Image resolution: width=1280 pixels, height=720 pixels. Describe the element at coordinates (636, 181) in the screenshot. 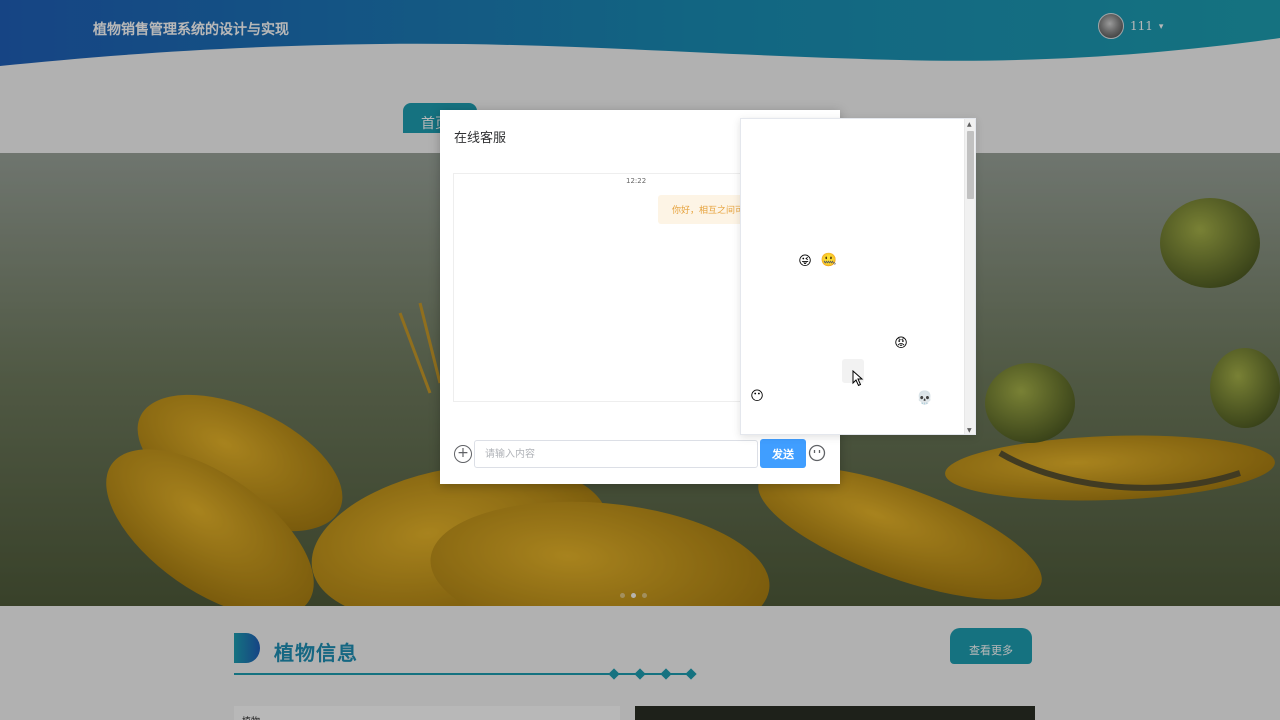

I see `message-timestamp: 12:22` at that location.